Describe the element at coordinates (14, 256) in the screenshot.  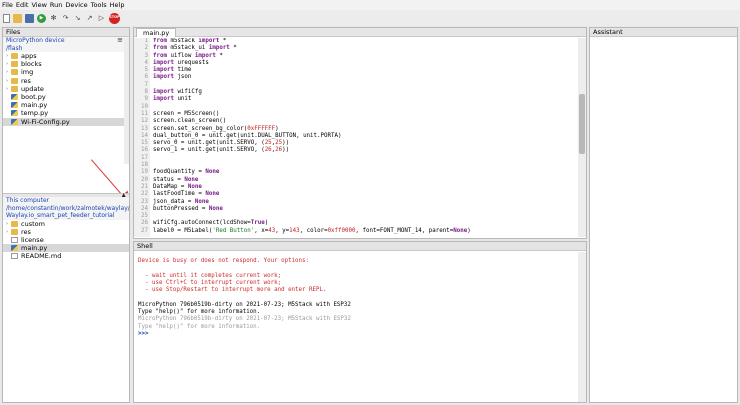
I see `file-icon` at that location.